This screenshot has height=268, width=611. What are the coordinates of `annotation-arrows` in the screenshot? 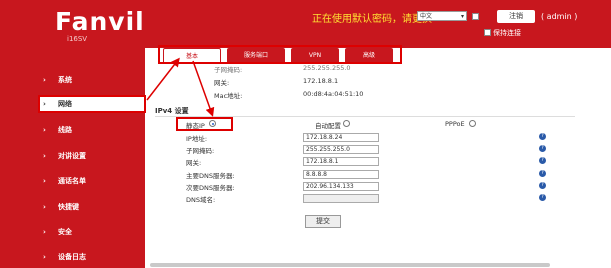 It's located at (180, 87).